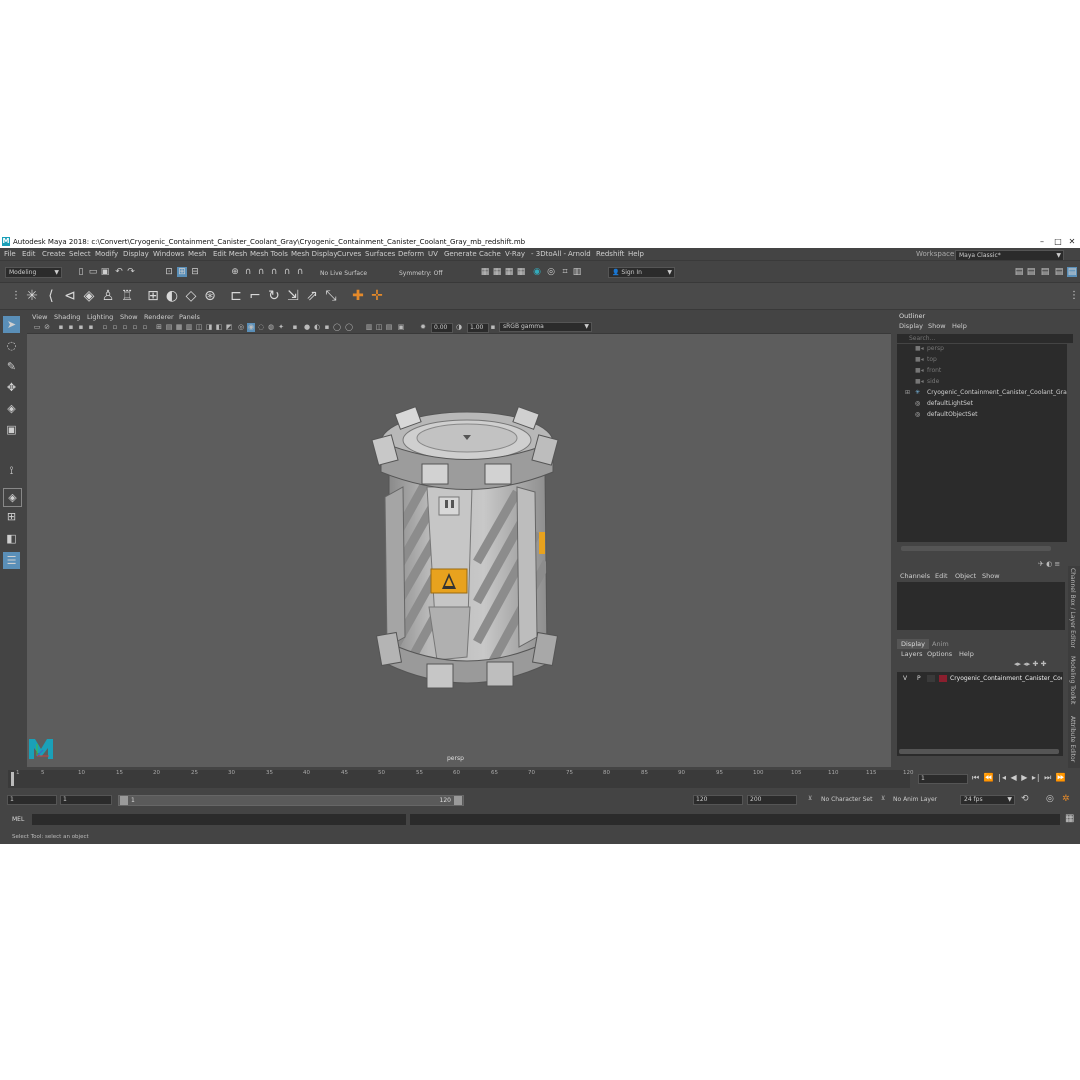  I want to click on open-scene-icon: ▭, so click(93, 272).